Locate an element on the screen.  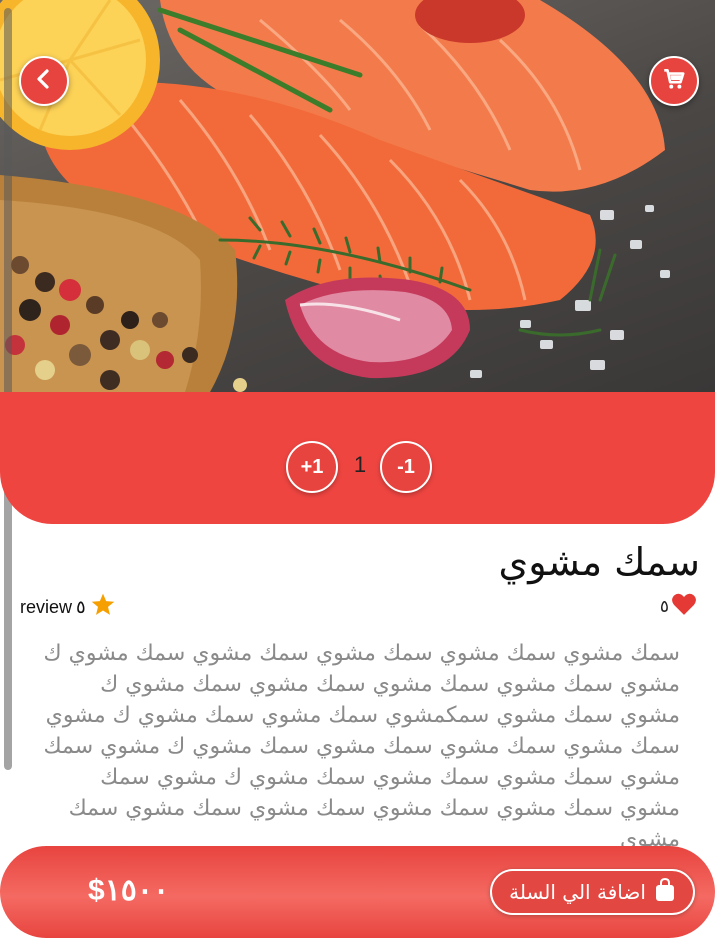
shopping-bag-icon is located at coordinates (665, 892).